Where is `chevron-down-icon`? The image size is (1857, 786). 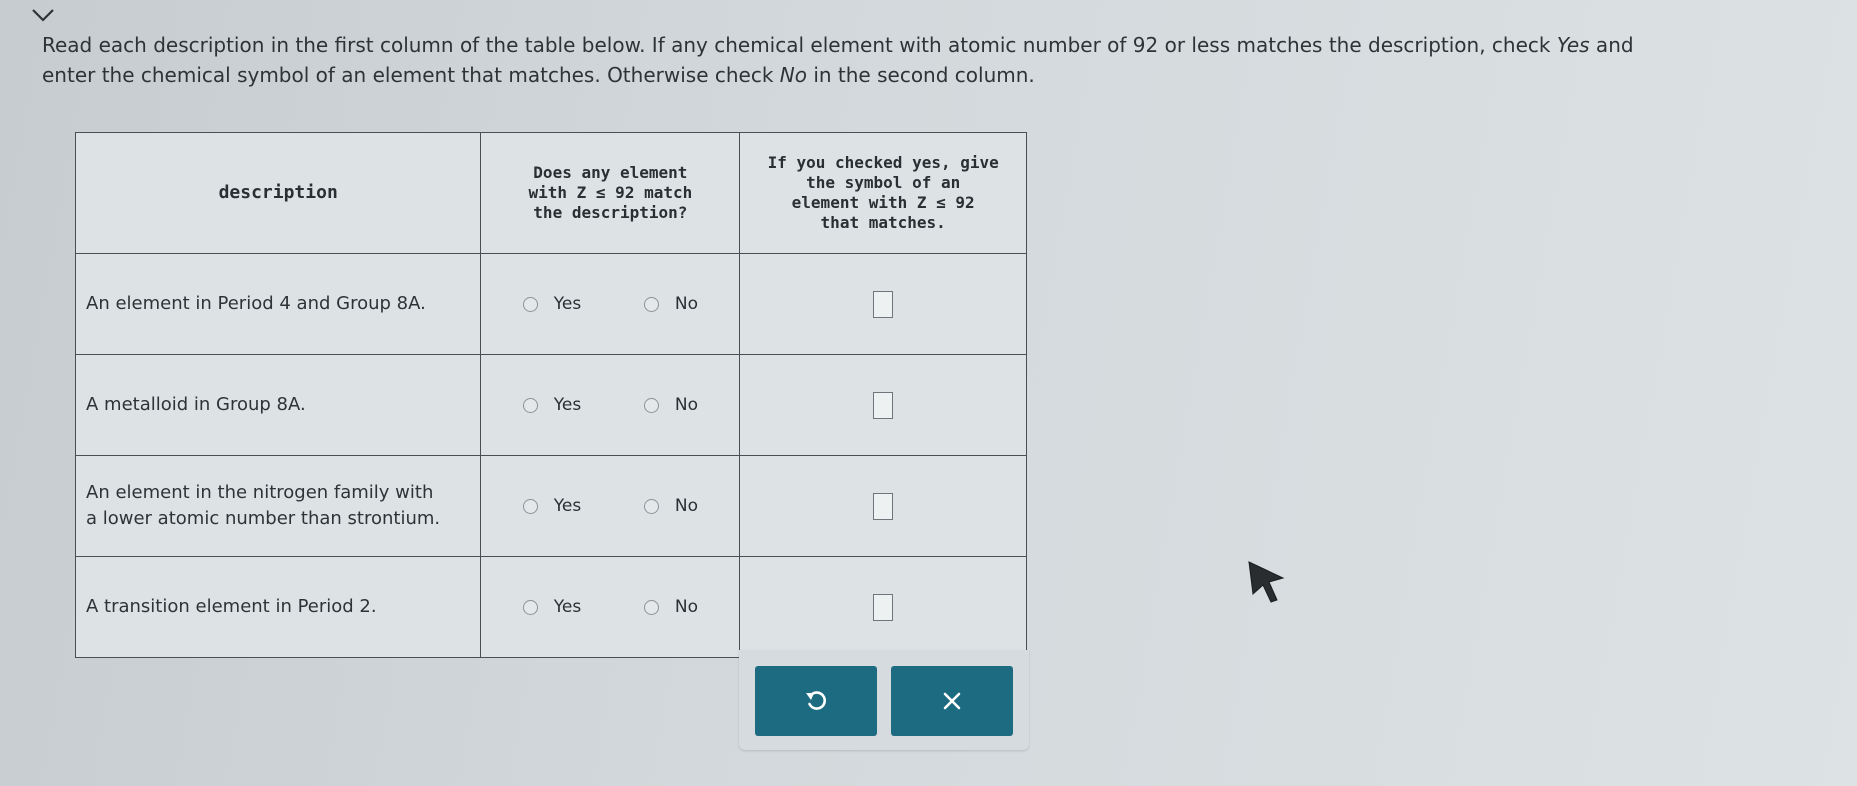 chevron-down-icon is located at coordinates (43, 15).